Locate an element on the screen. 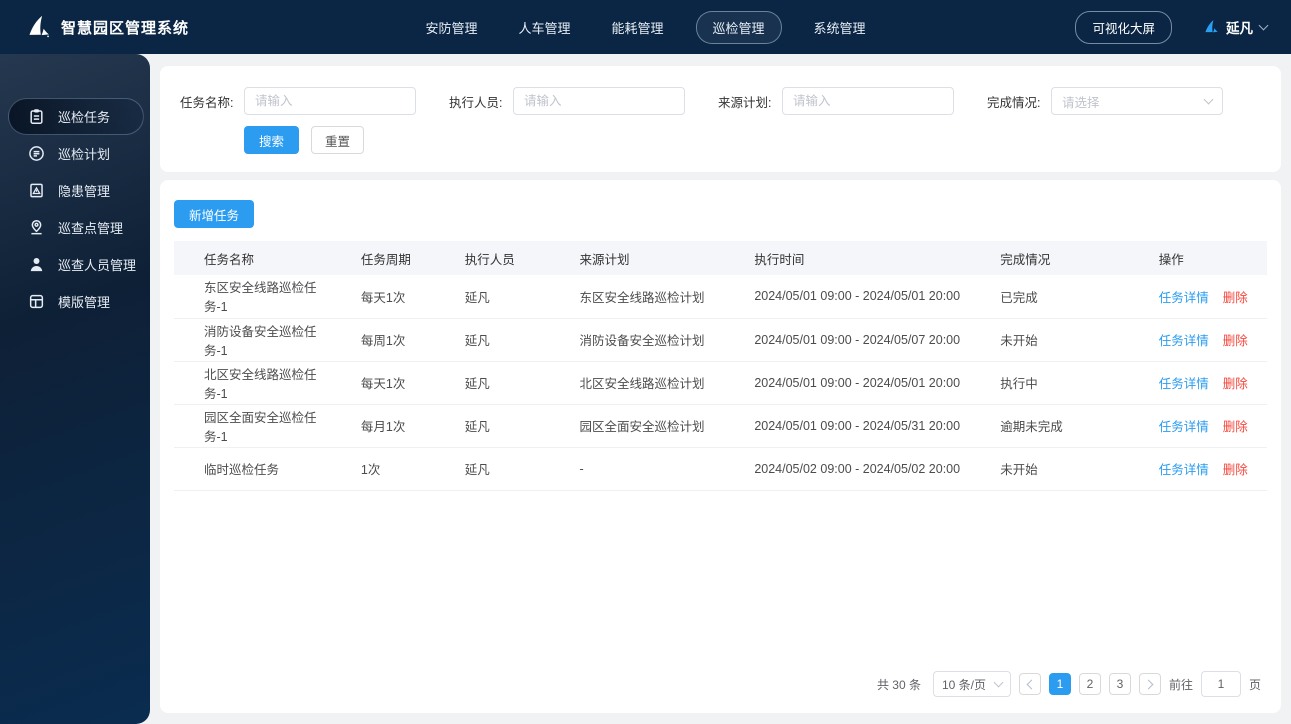 This screenshot has height=724, width=1291. add-task-button: 新增任务 is located at coordinates (214, 214).